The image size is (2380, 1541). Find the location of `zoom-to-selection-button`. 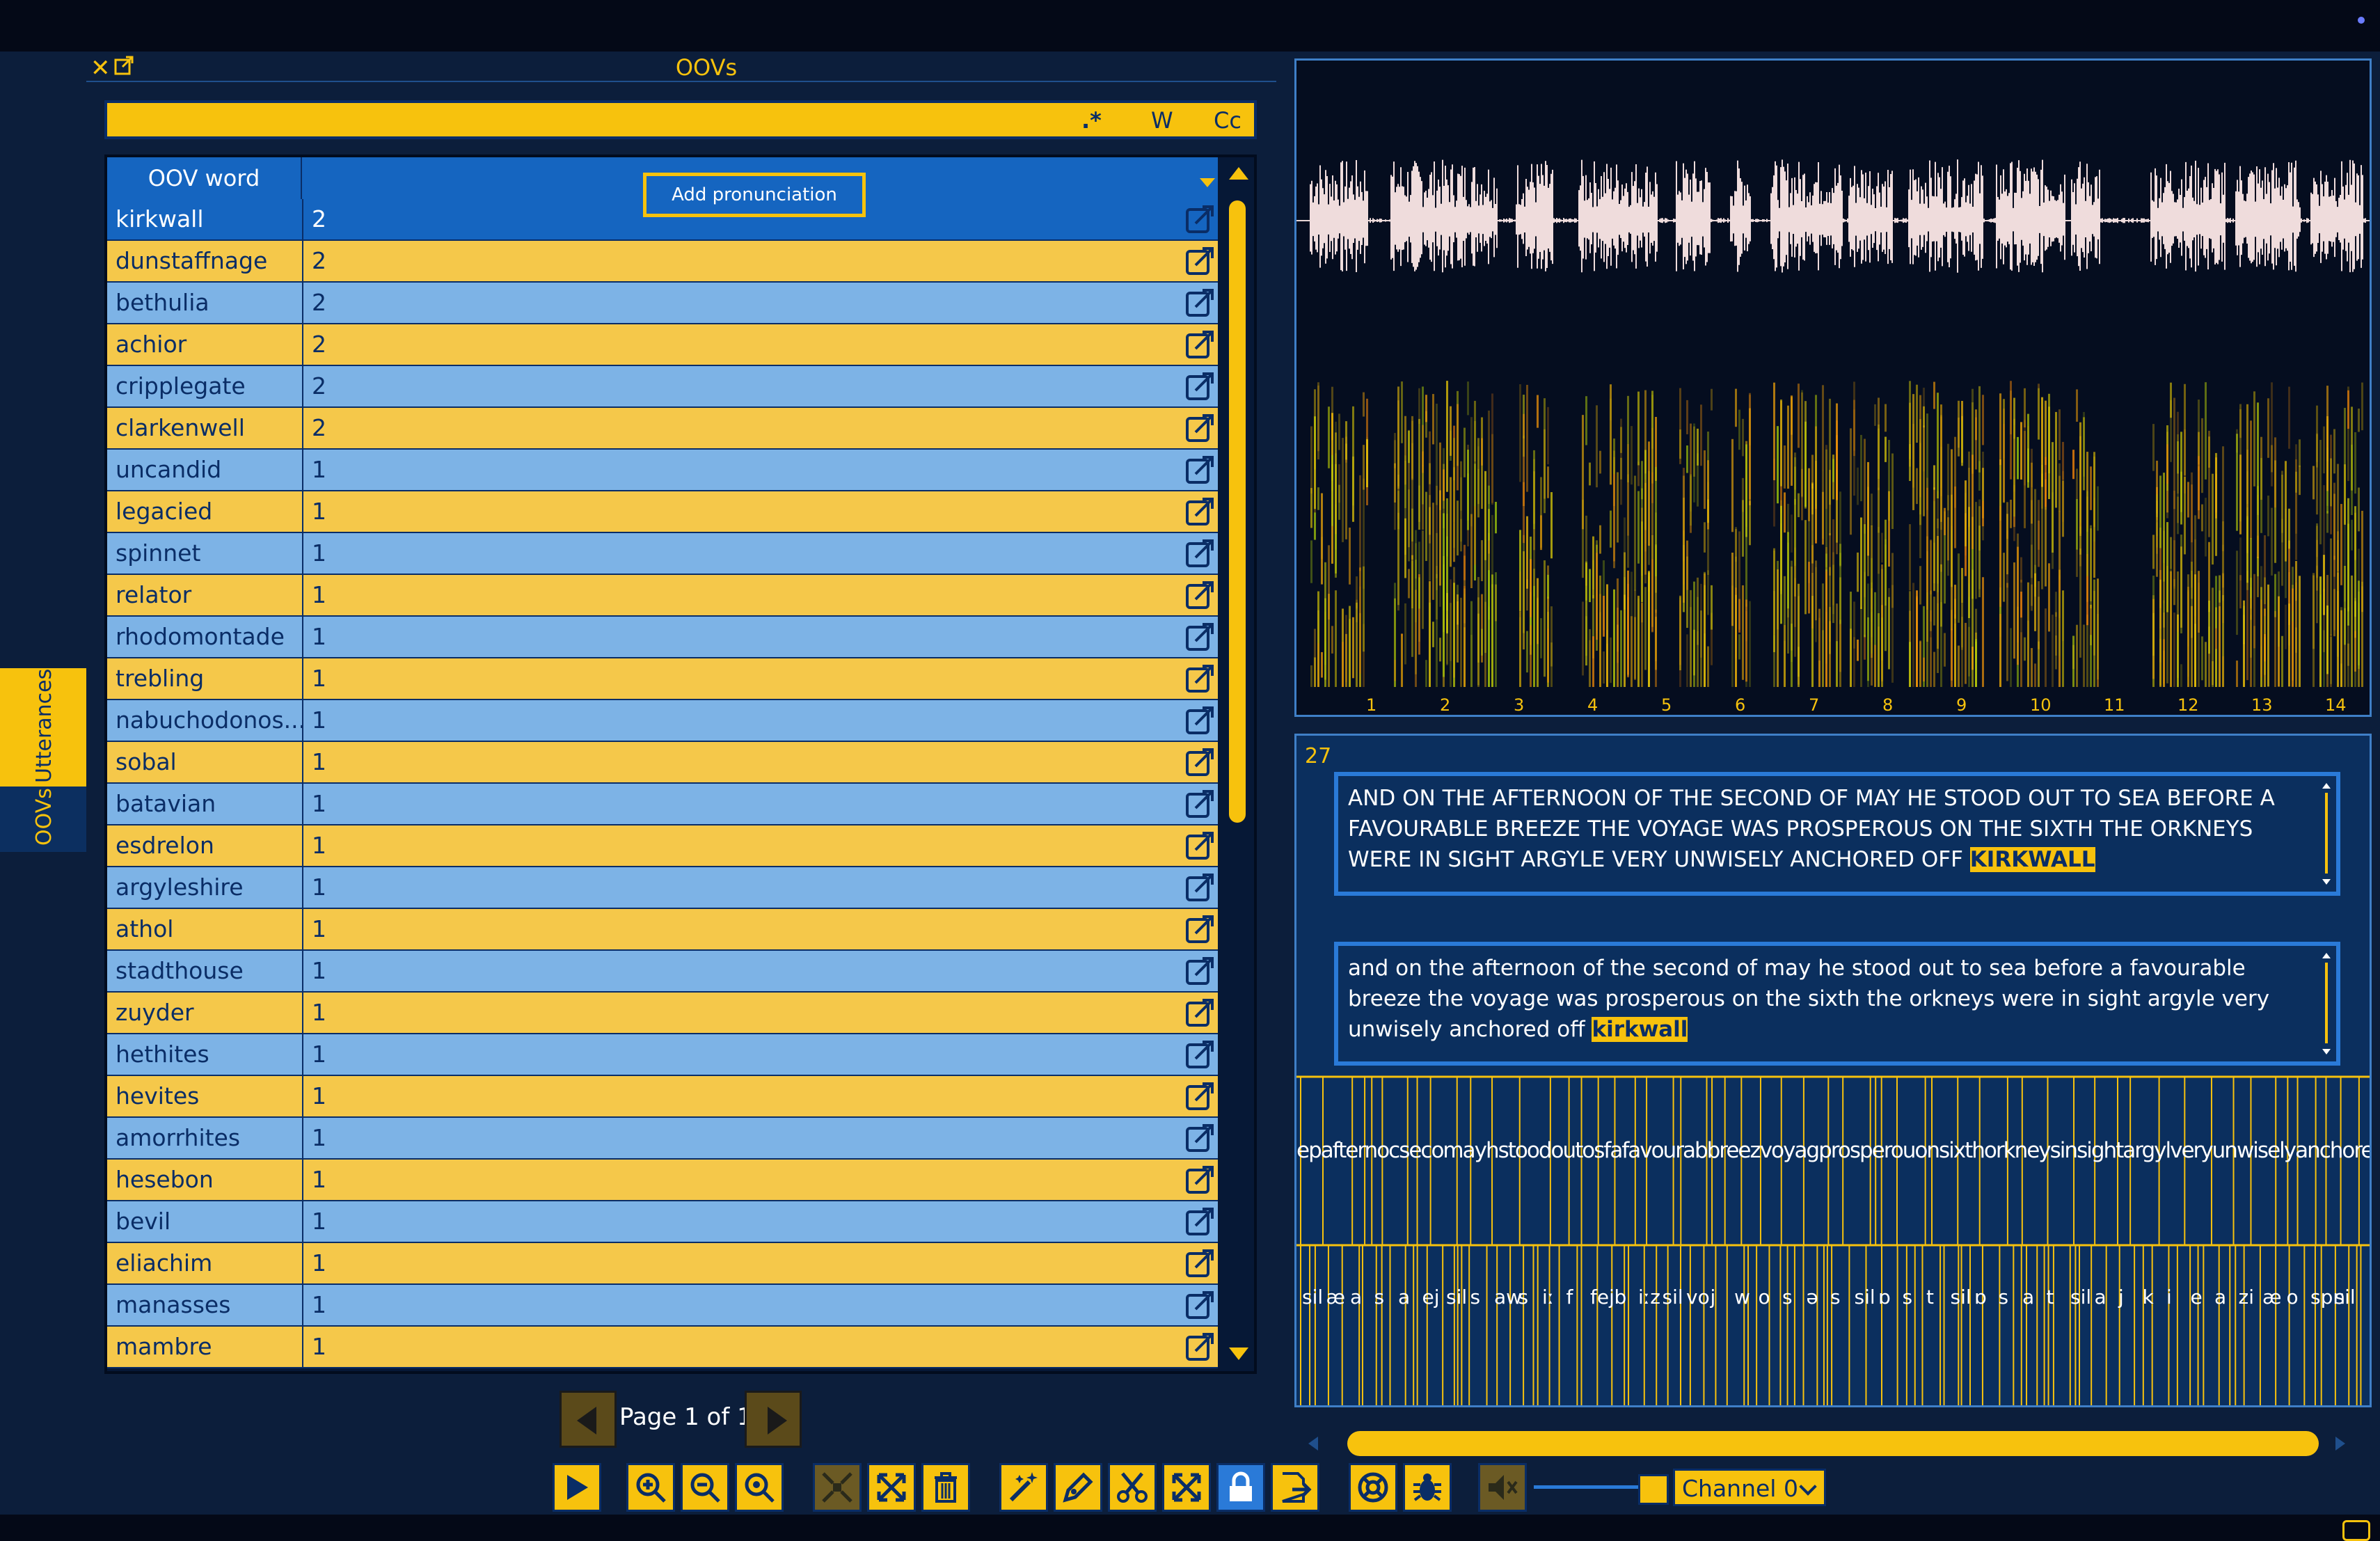

zoom-to-selection-button is located at coordinates (760, 1487).